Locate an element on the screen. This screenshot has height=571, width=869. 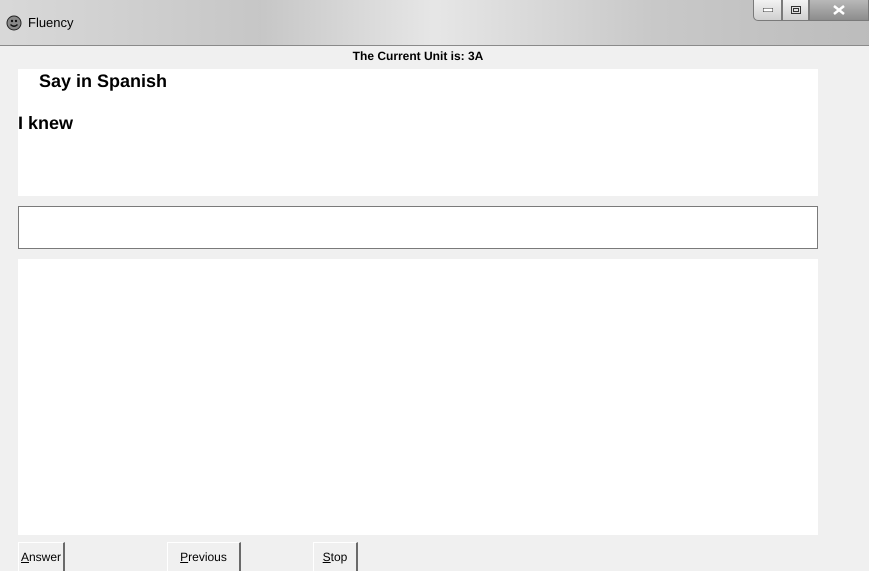
current-unit-label: The Current Unit is: 3A is located at coordinates (418, 56).